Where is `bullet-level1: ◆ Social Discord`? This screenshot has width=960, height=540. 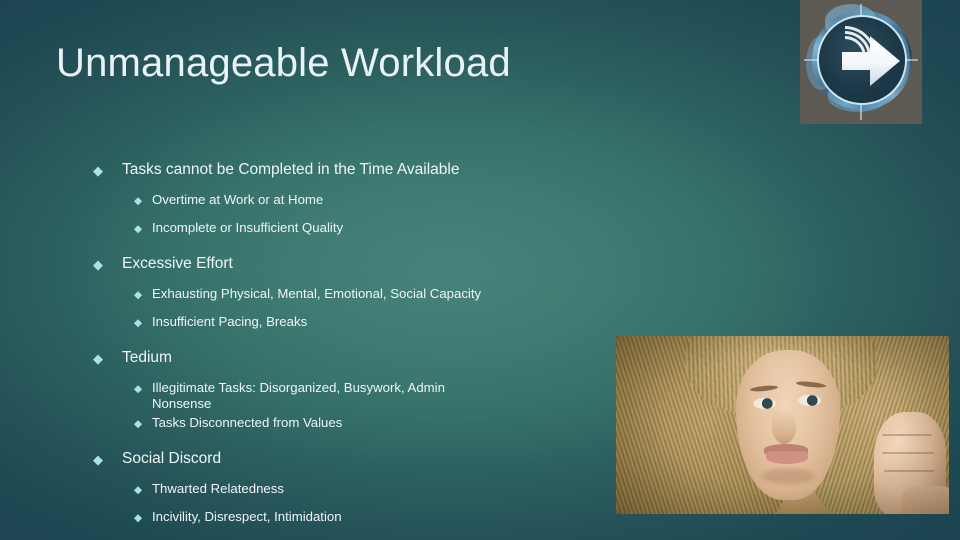
bullet-level1: ◆ Social Discord is located at coordinates (352, 462).